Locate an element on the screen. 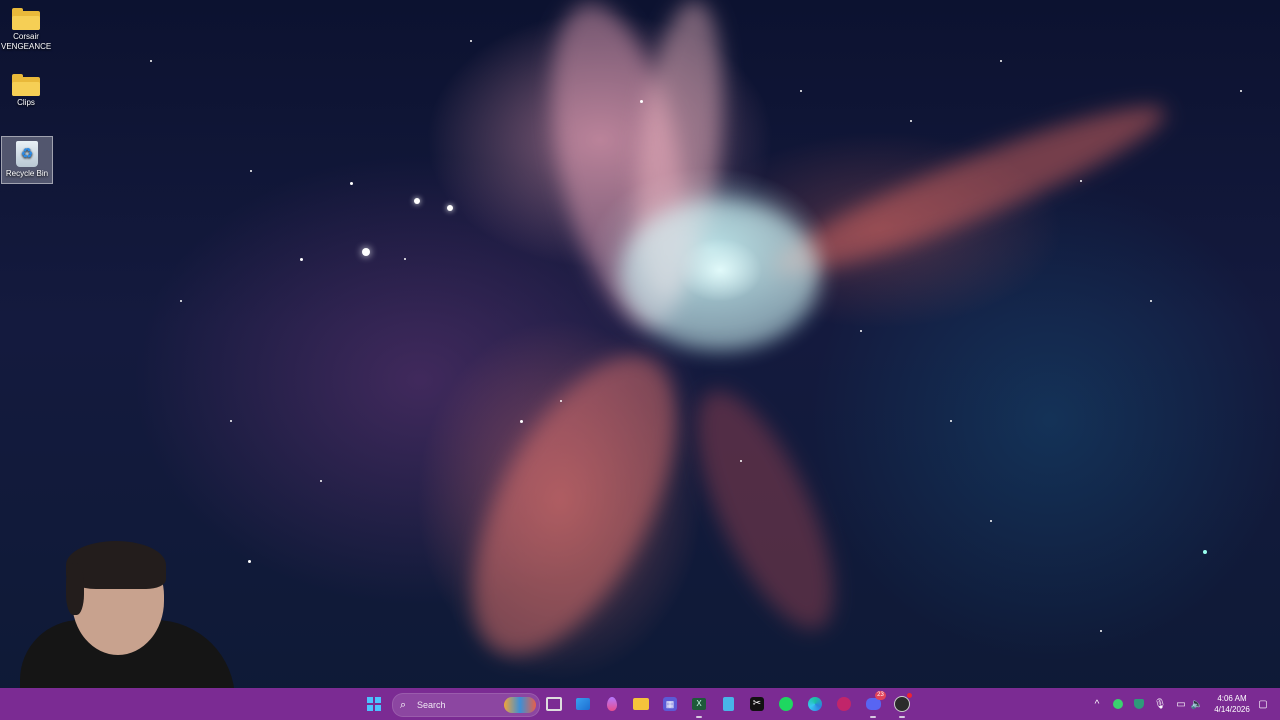 Image resolution: width=1280 pixels, height=720 pixels. speaker-icon: 🔈 is located at coordinates (1197, 704).